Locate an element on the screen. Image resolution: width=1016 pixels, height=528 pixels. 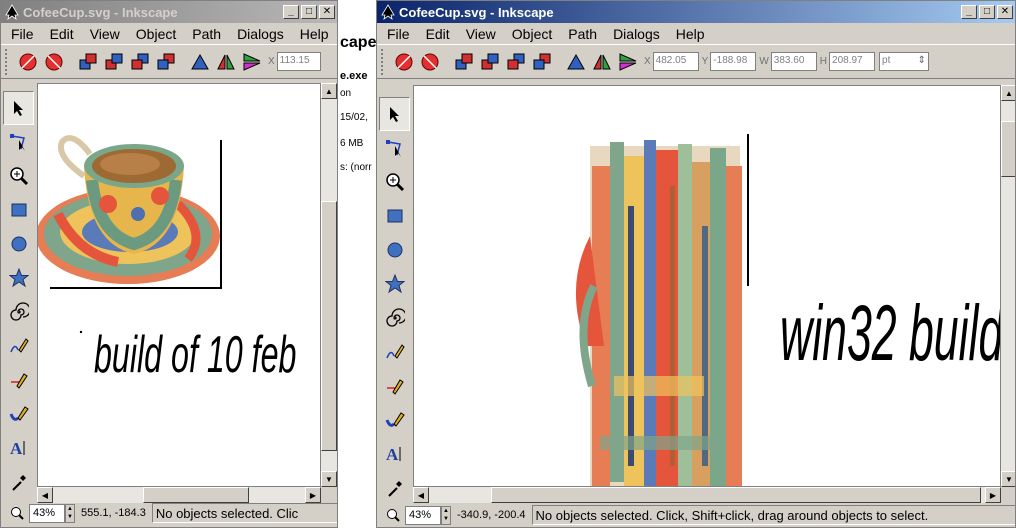
height-field: 208.97 is located at coordinates (852, 61).